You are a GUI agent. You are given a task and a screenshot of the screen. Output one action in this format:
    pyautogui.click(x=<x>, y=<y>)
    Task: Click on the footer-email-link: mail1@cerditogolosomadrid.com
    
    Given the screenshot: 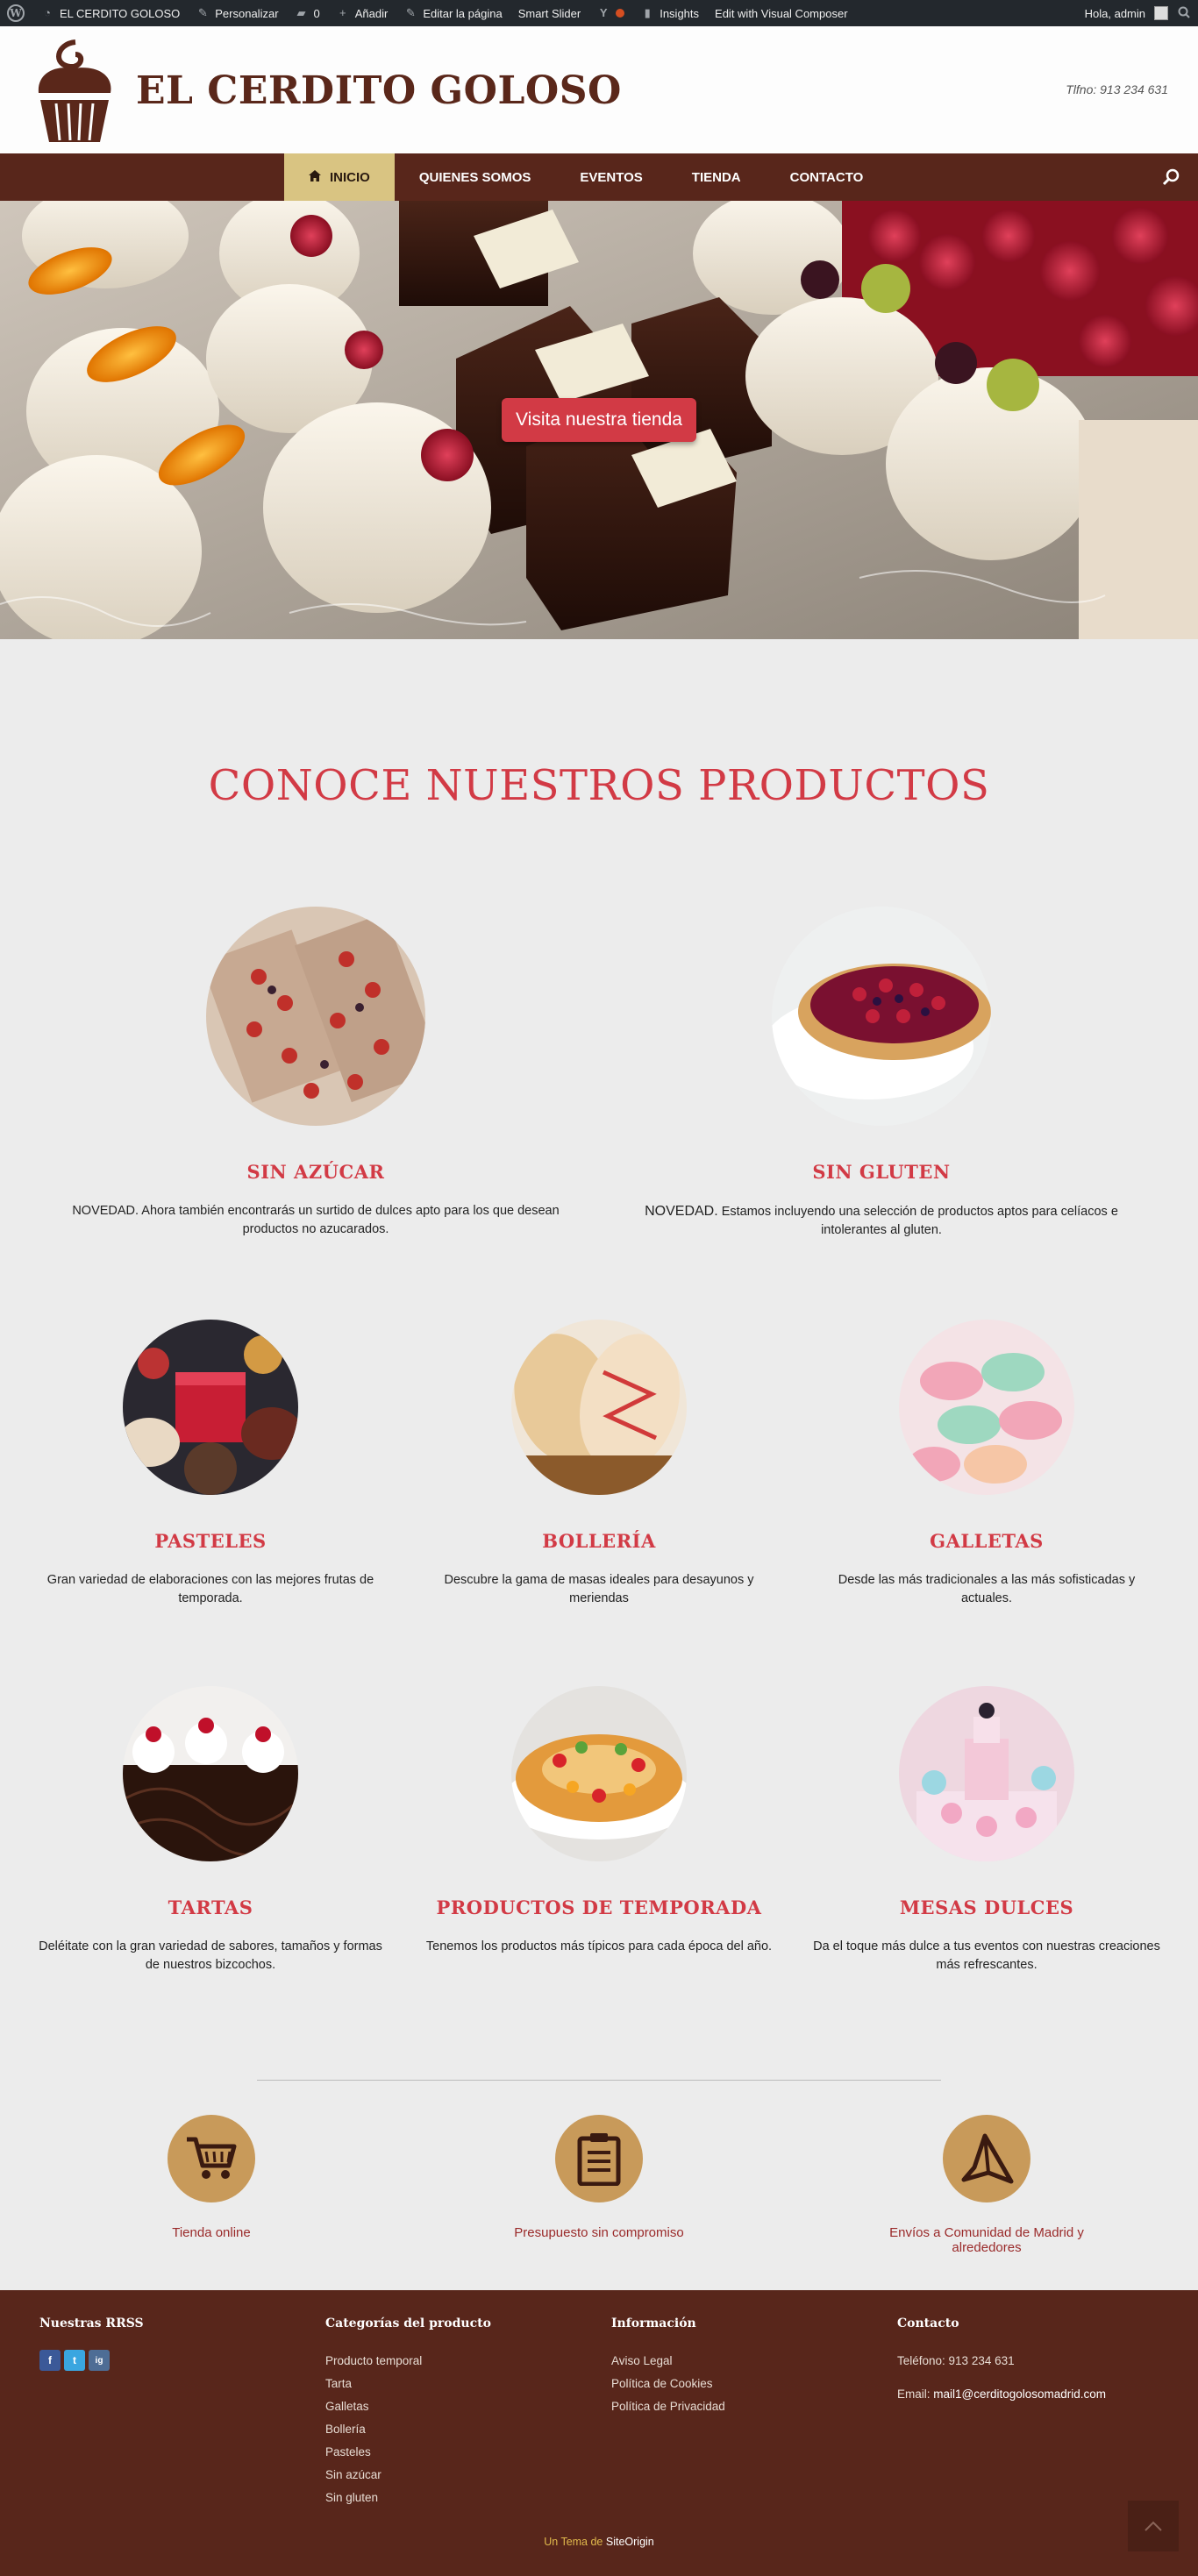 What is the action you would take?
    pyautogui.click(x=1019, y=2394)
    